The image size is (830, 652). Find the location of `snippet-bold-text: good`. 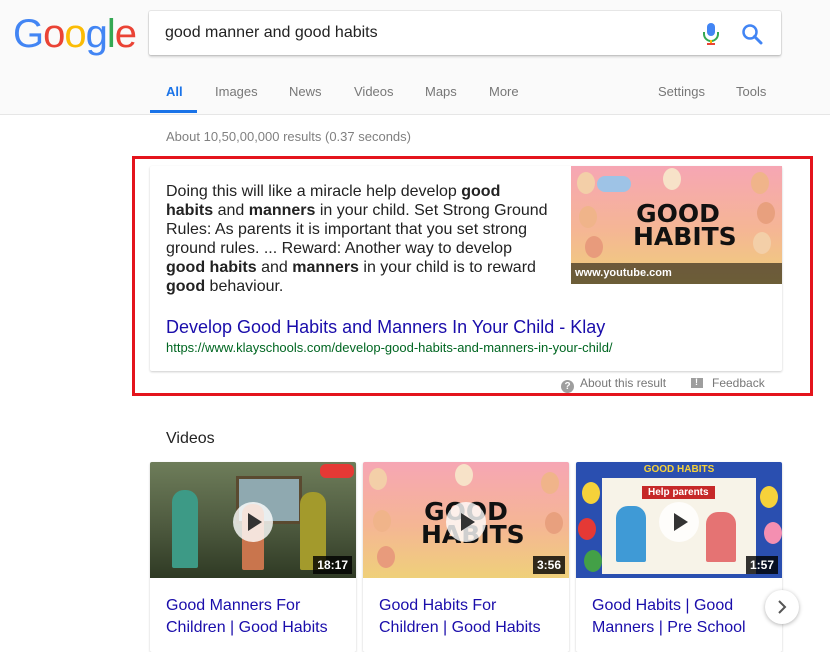

snippet-bold-text: good is located at coordinates (186, 286).